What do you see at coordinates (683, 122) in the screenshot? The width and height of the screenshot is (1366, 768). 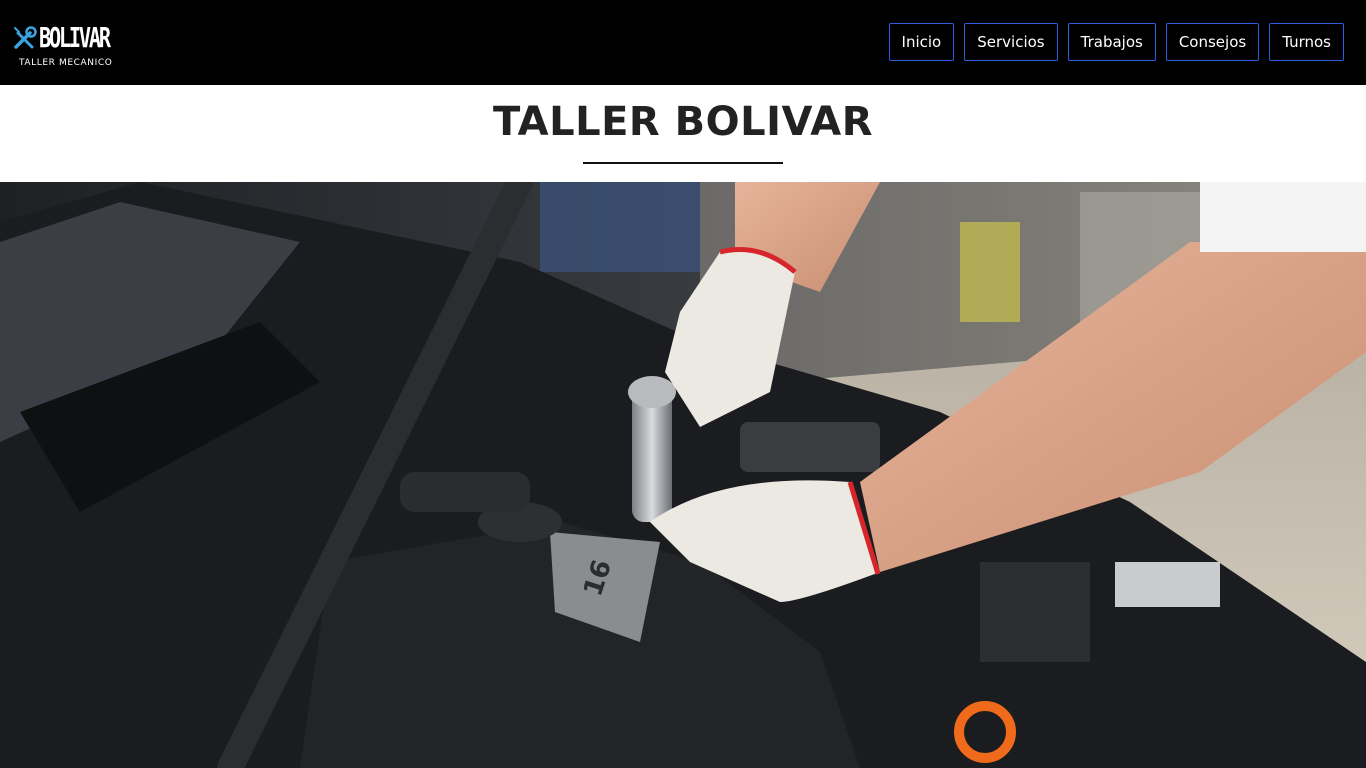 I see `page-title: TALLER BOLIVAR` at bounding box center [683, 122].